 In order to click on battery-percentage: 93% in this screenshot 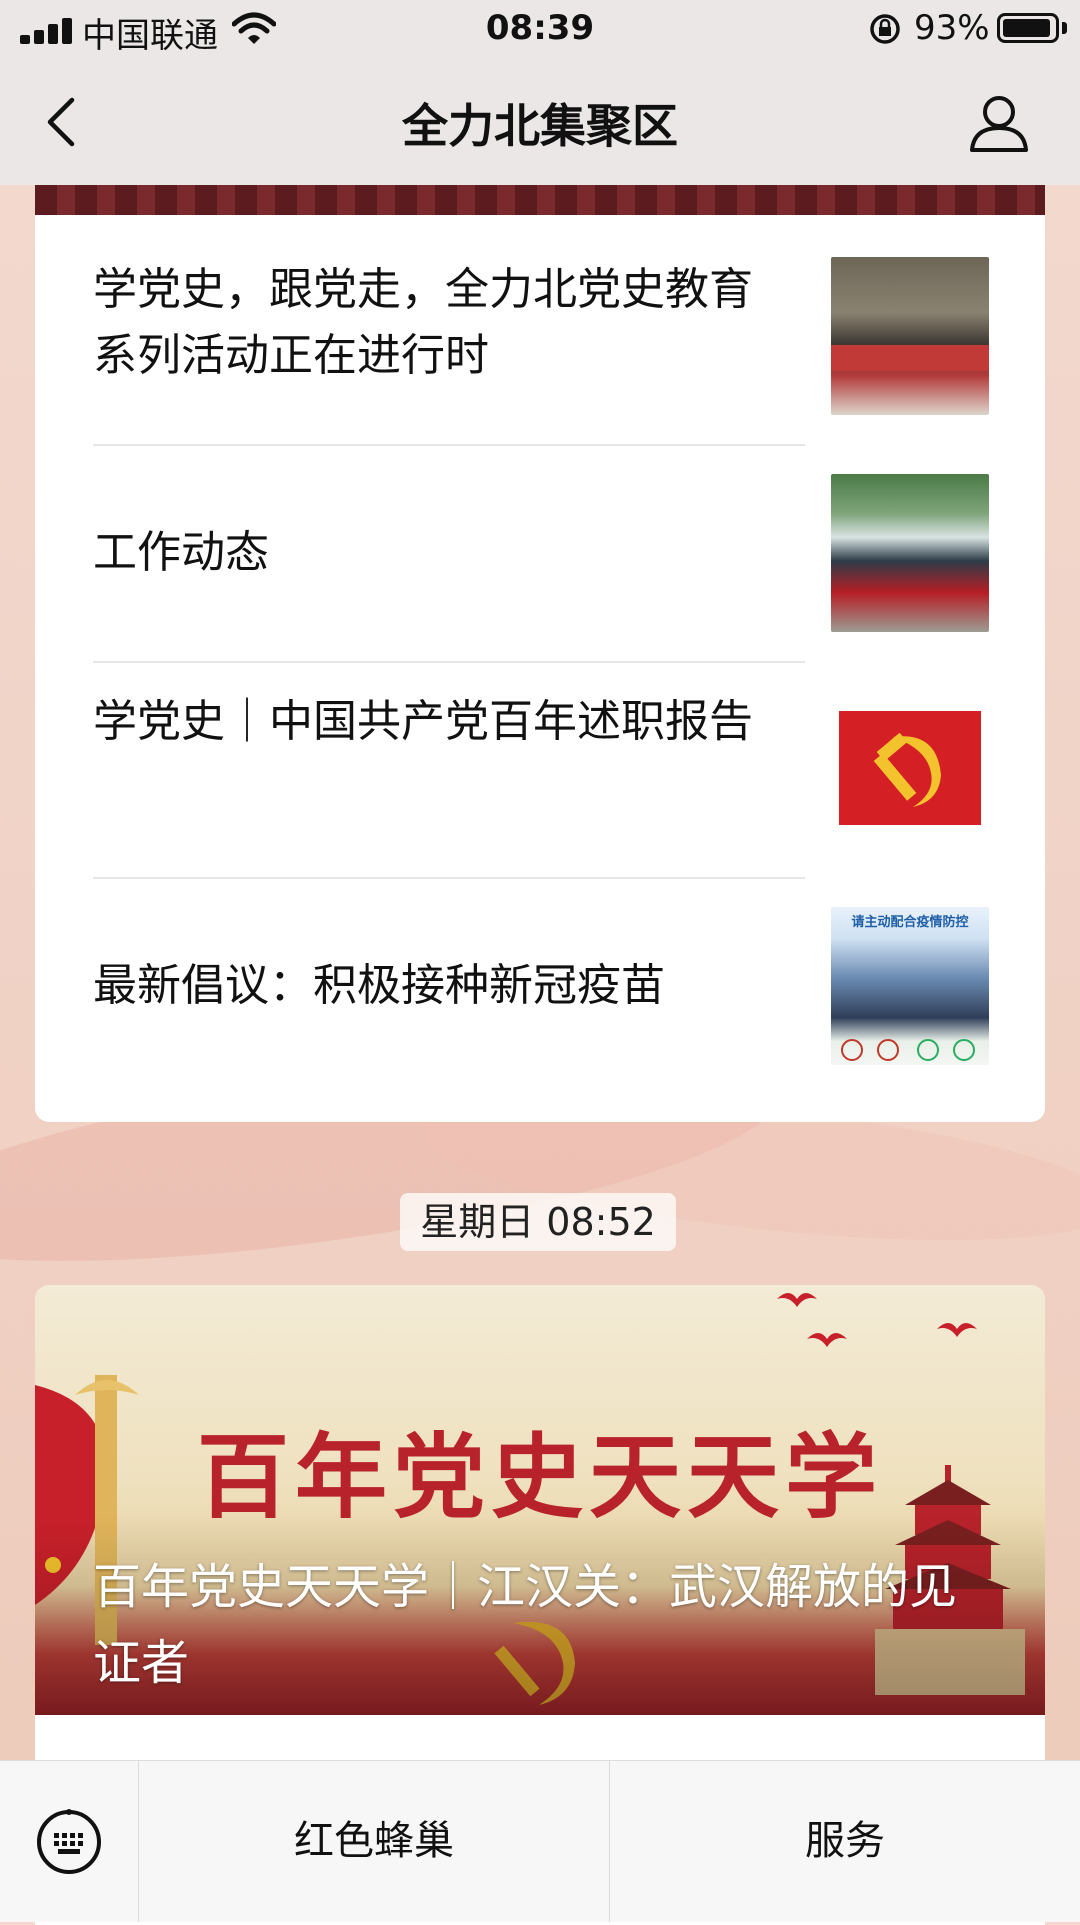, I will do `click(952, 28)`.